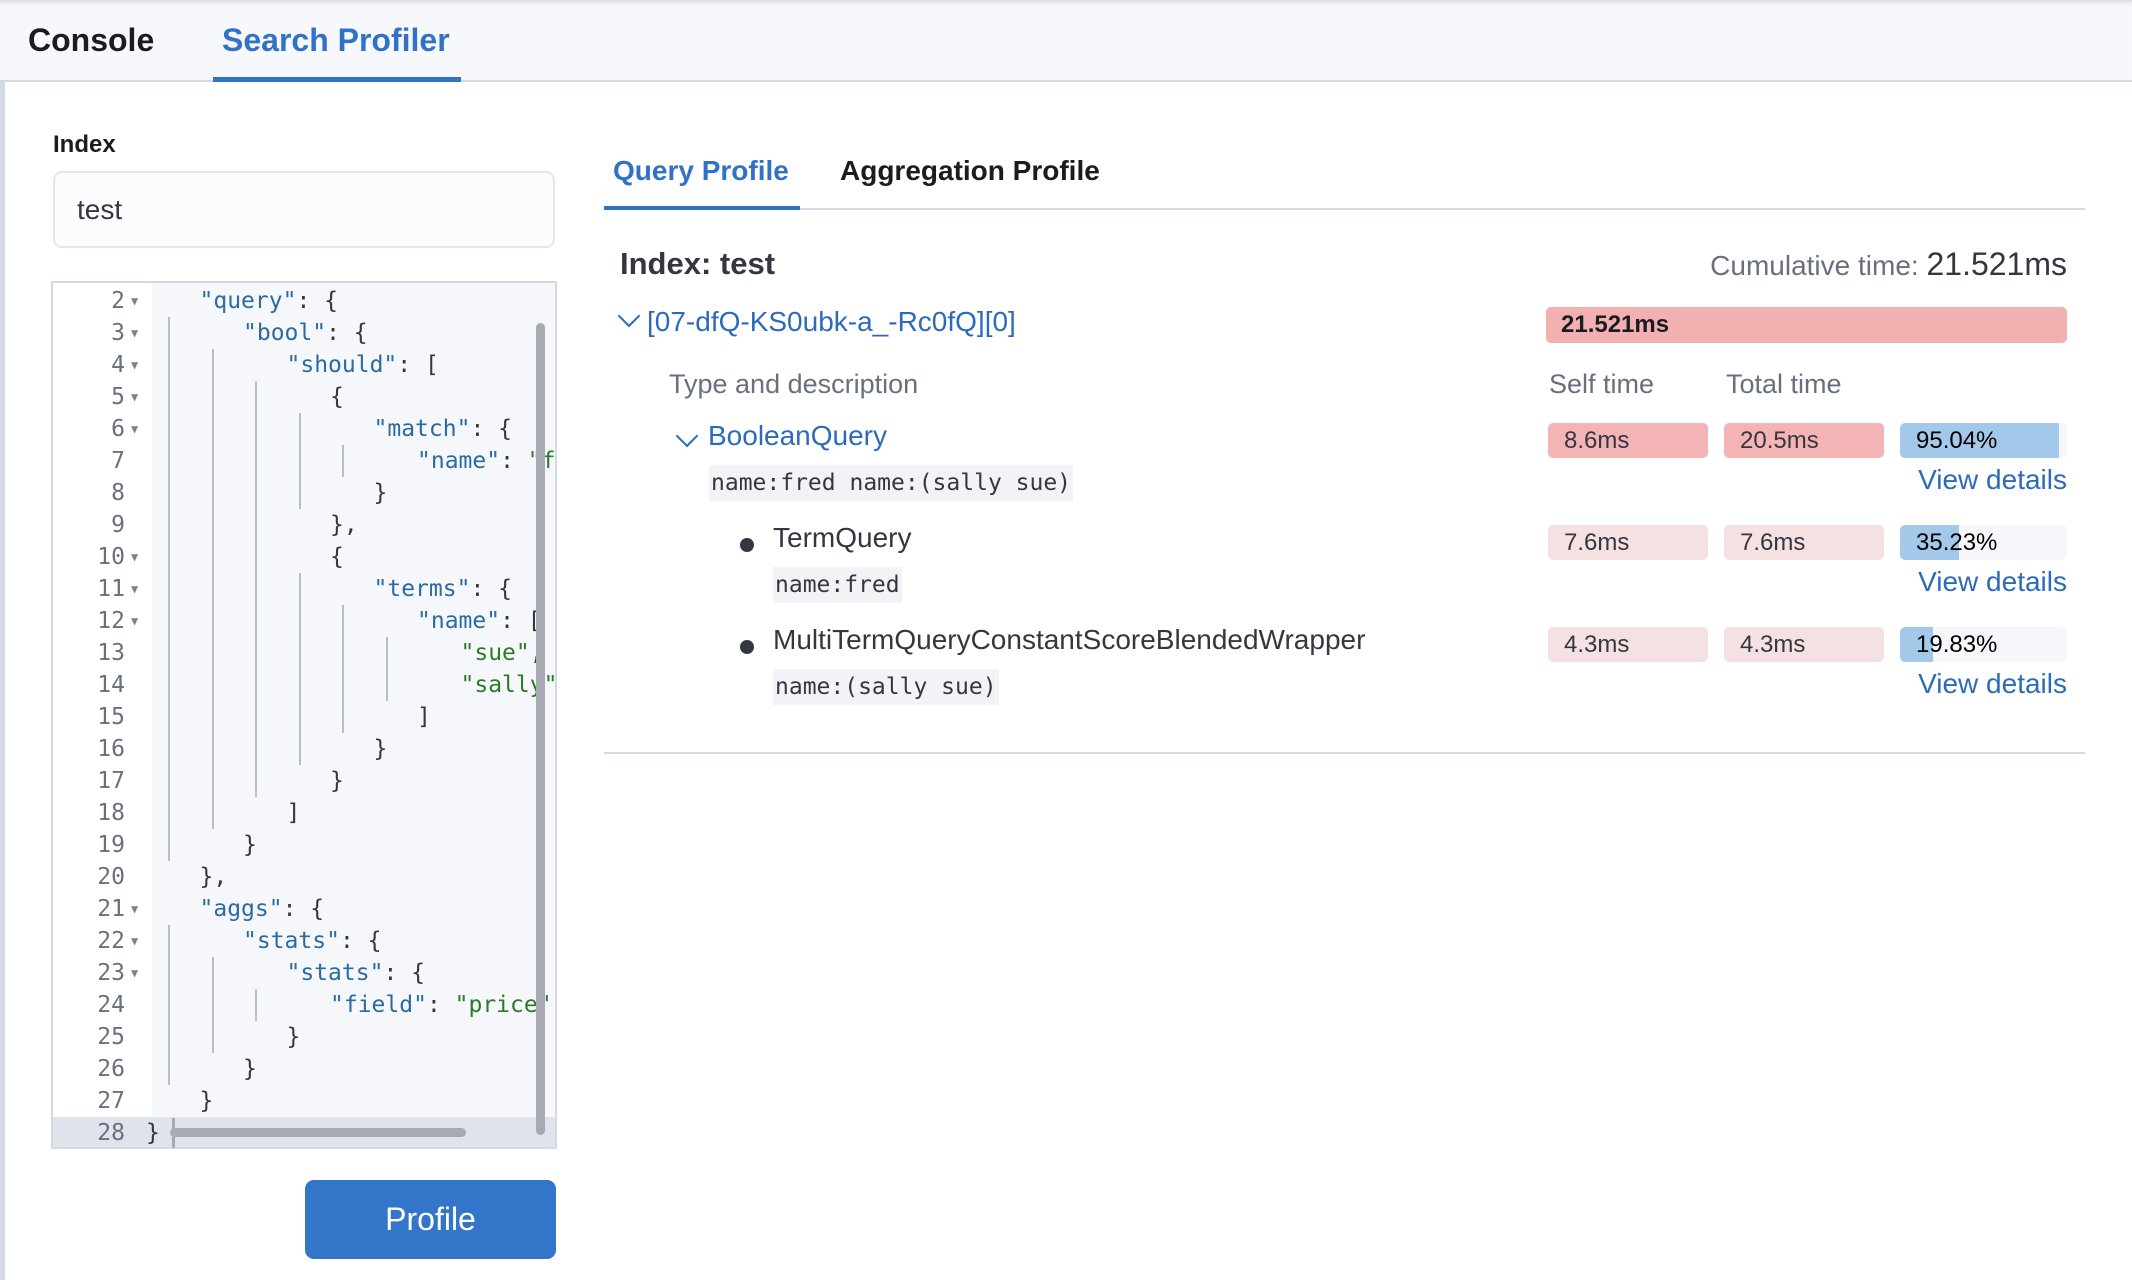 This screenshot has height=1280, width=2132. What do you see at coordinates (430, 1219) in the screenshot?
I see `profile-button: Profile` at bounding box center [430, 1219].